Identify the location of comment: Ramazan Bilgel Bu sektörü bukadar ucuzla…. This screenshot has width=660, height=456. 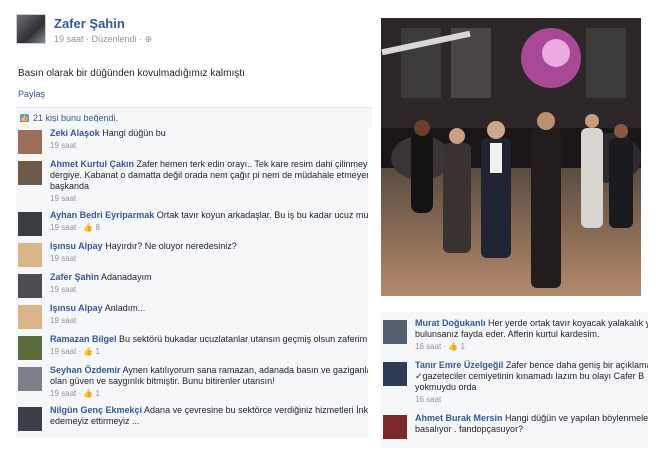
(192, 347).